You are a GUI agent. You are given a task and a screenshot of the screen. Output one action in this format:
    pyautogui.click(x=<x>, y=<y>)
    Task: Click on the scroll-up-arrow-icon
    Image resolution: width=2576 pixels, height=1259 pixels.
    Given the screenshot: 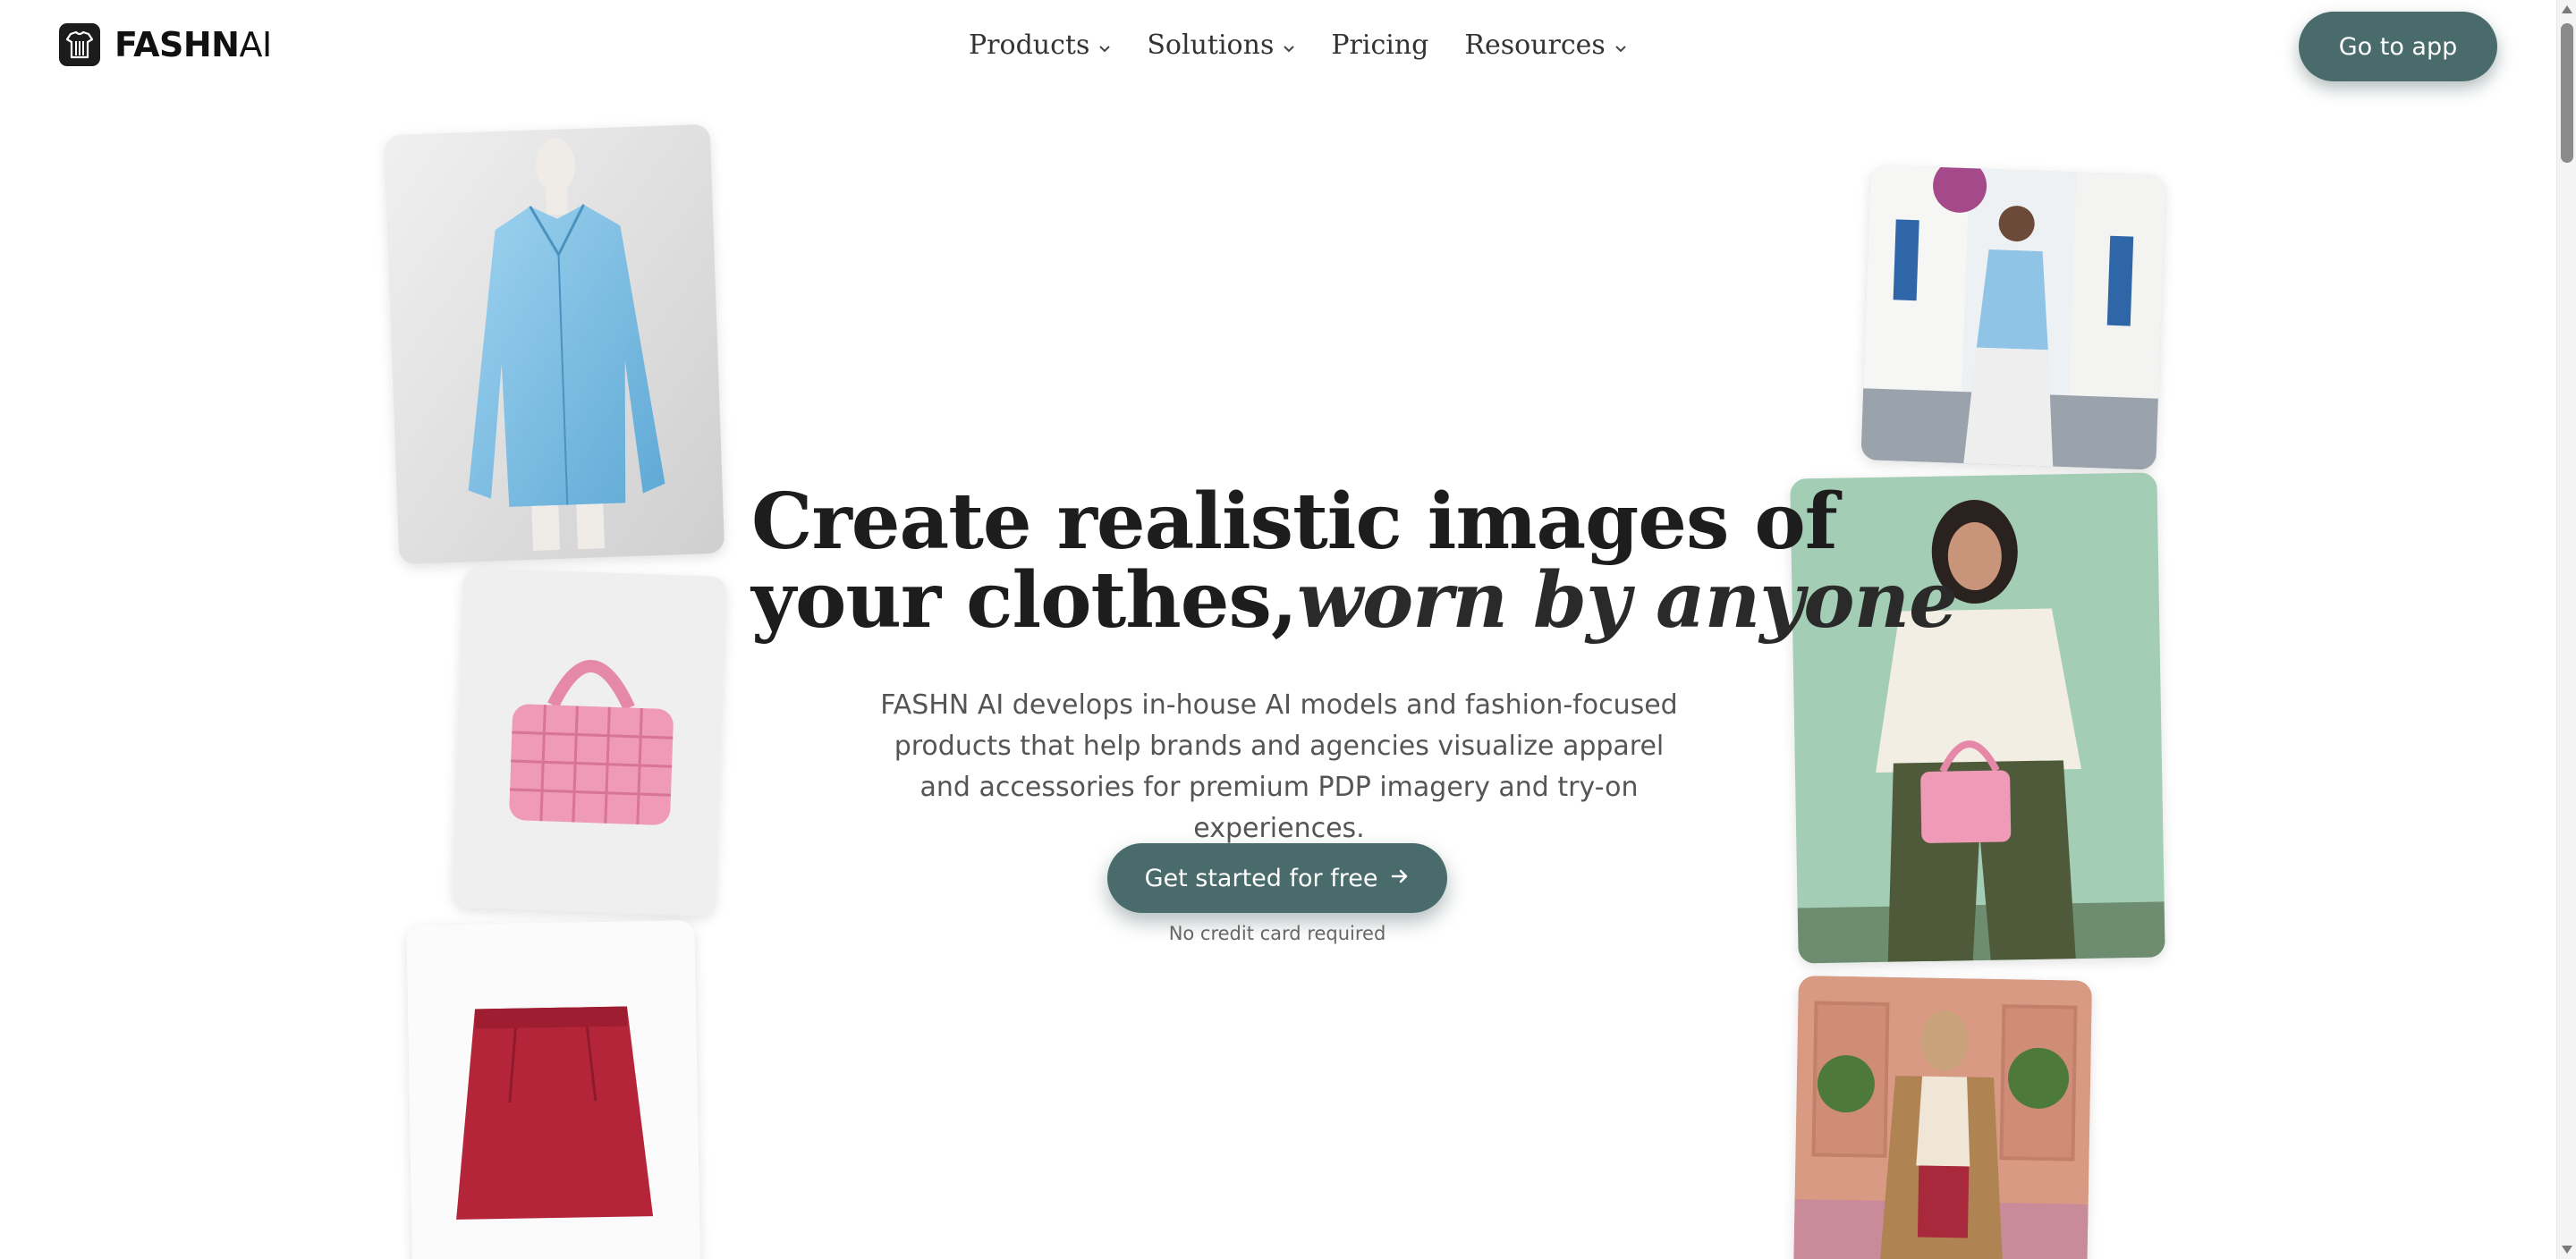 What is the action you would take?
    pyautogui.click(x=2567, y=9)
    